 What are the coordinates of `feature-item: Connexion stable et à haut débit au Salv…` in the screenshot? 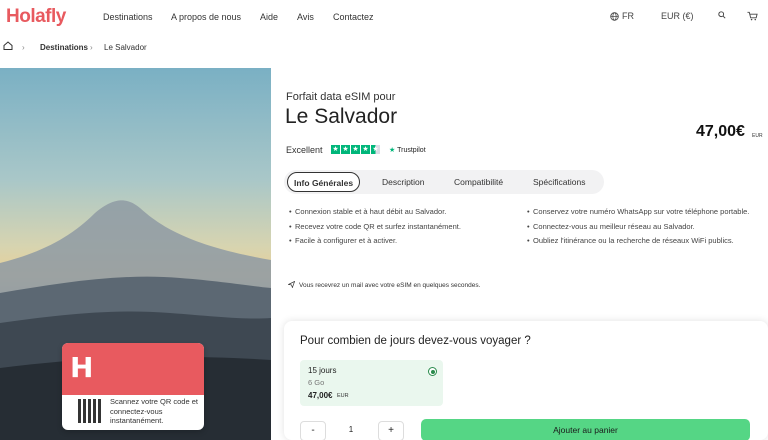 It's located at (399, 212).